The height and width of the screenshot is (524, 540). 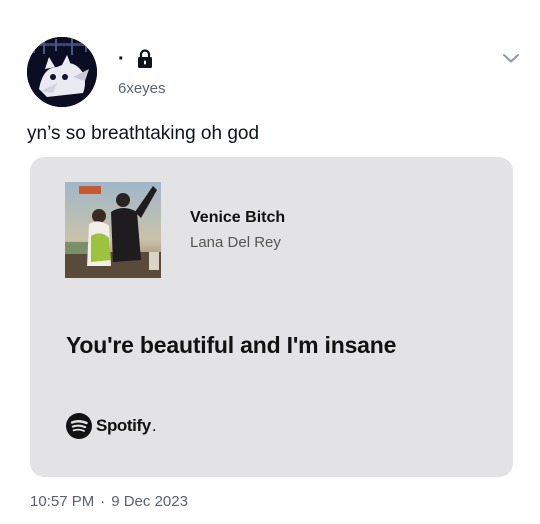 I want to click on spotify-icon, so click(x=79, y=426).